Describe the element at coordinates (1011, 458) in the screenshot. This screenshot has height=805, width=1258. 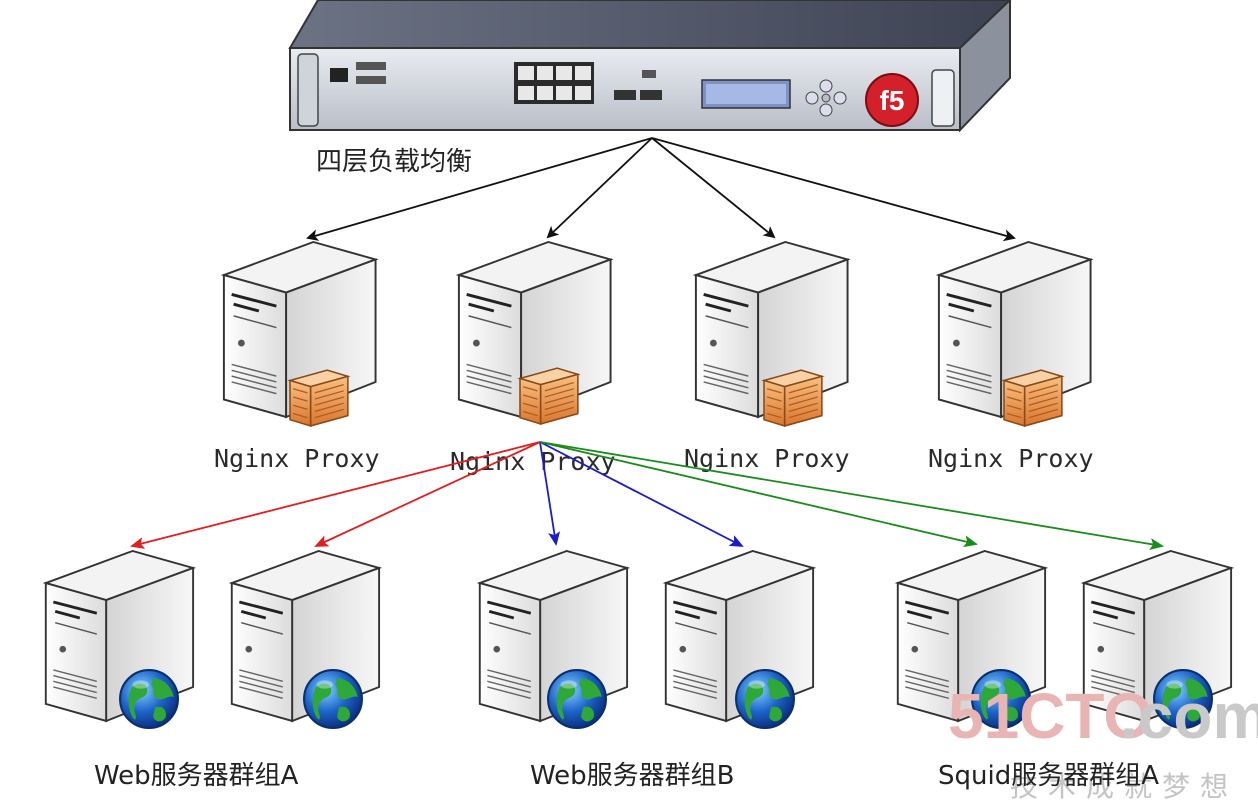
I see `proxy-label-4: Nginx Proxy` at that location.